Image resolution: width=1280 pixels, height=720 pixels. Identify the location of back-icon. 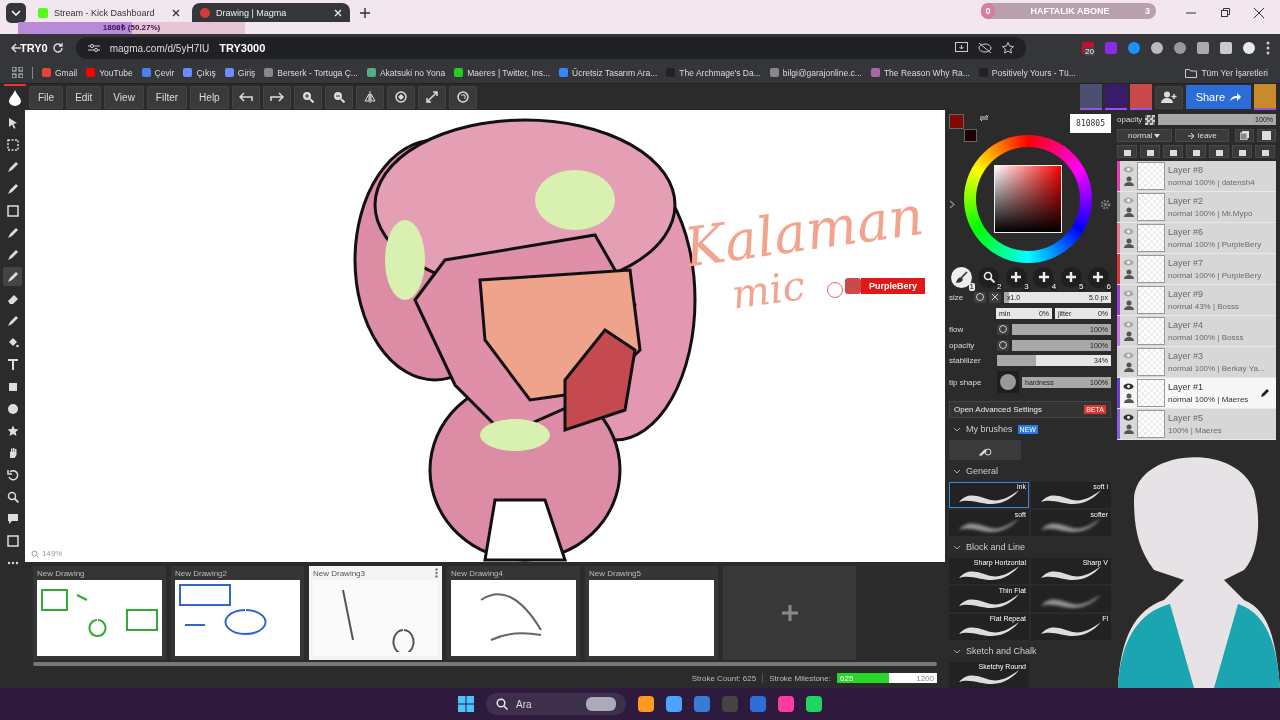
(16, 48).